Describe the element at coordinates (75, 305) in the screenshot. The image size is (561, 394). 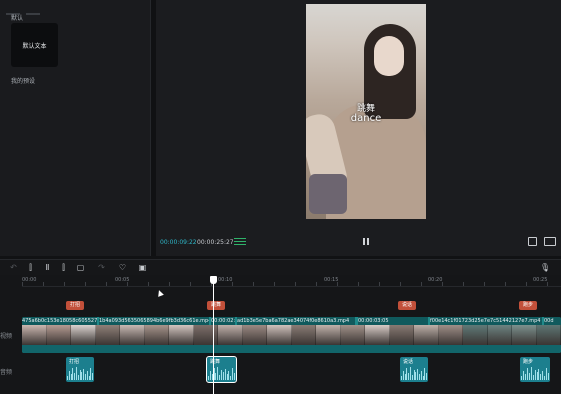
I see `marker-tag: 打招` at that location.